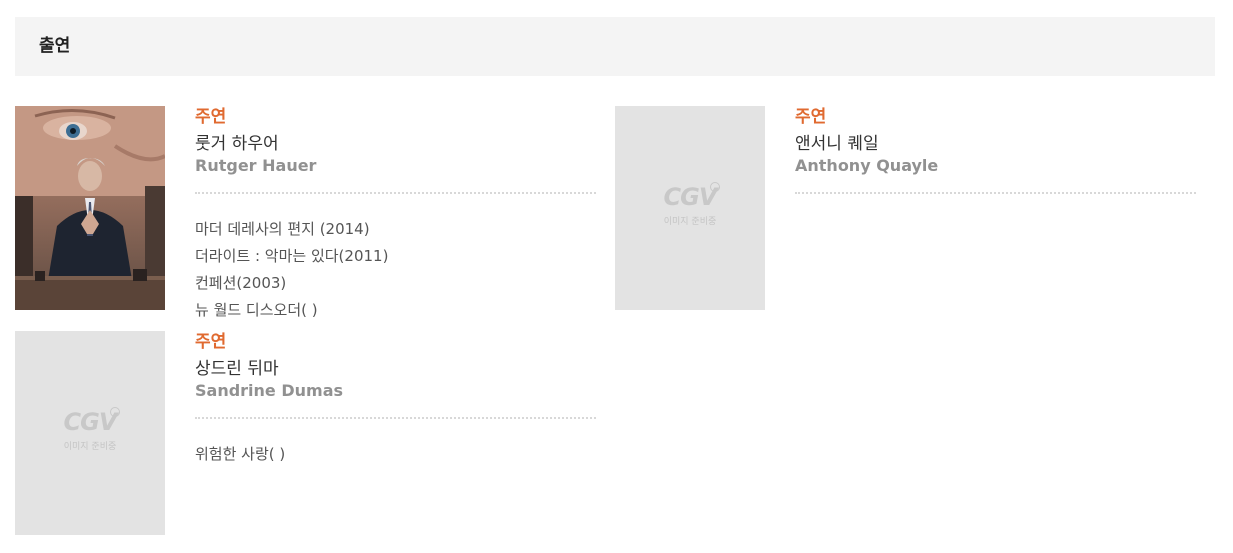 The image size is (1233, 553). What do you see at coordinates (291, 256) in the screenshot?
I see `filmography-item: 더라이트 : 악마는 있다(2011)` at bounding box center [291, 256].